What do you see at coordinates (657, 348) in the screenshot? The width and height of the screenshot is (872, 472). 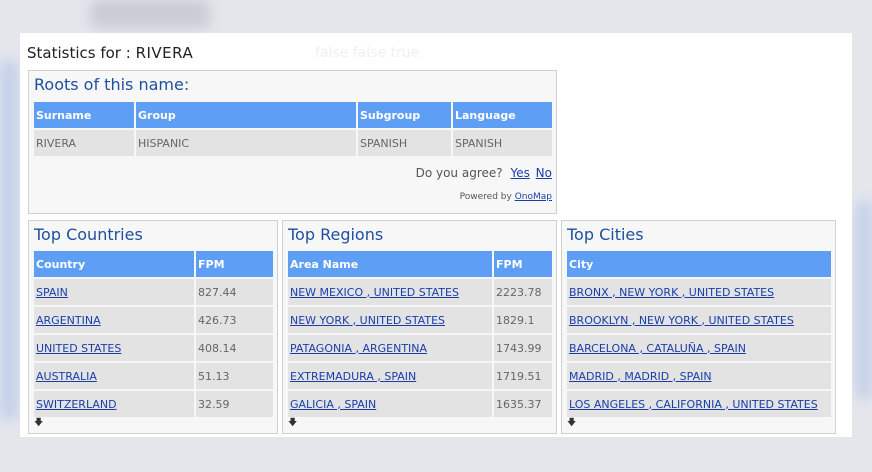 I see `city-link: BARCELONA , CATALUÑA , SPAIN` at bounding box center [657, 348].